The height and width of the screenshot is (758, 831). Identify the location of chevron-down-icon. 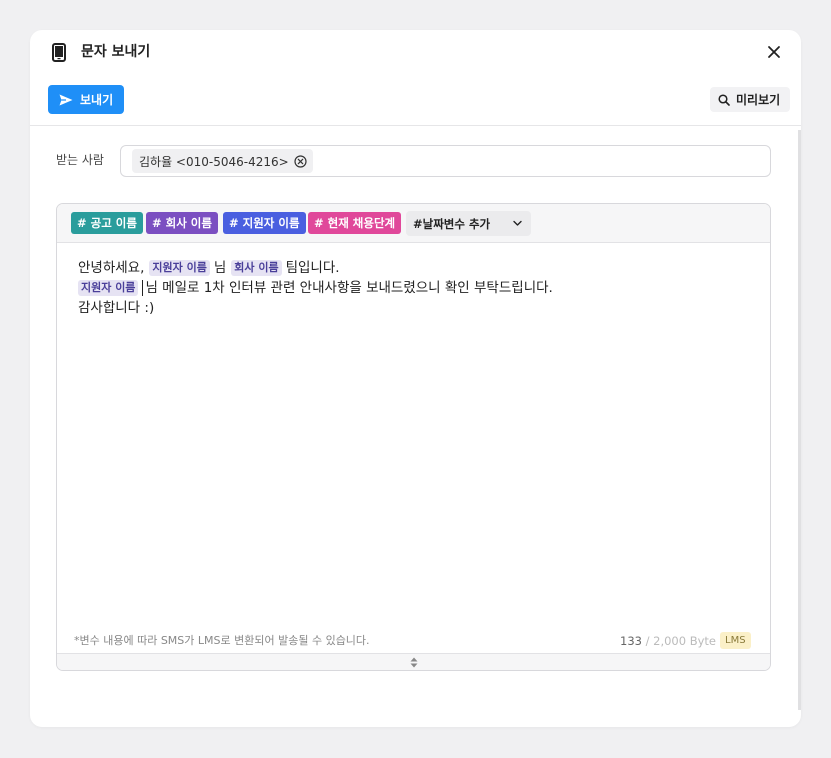
(517, 223).